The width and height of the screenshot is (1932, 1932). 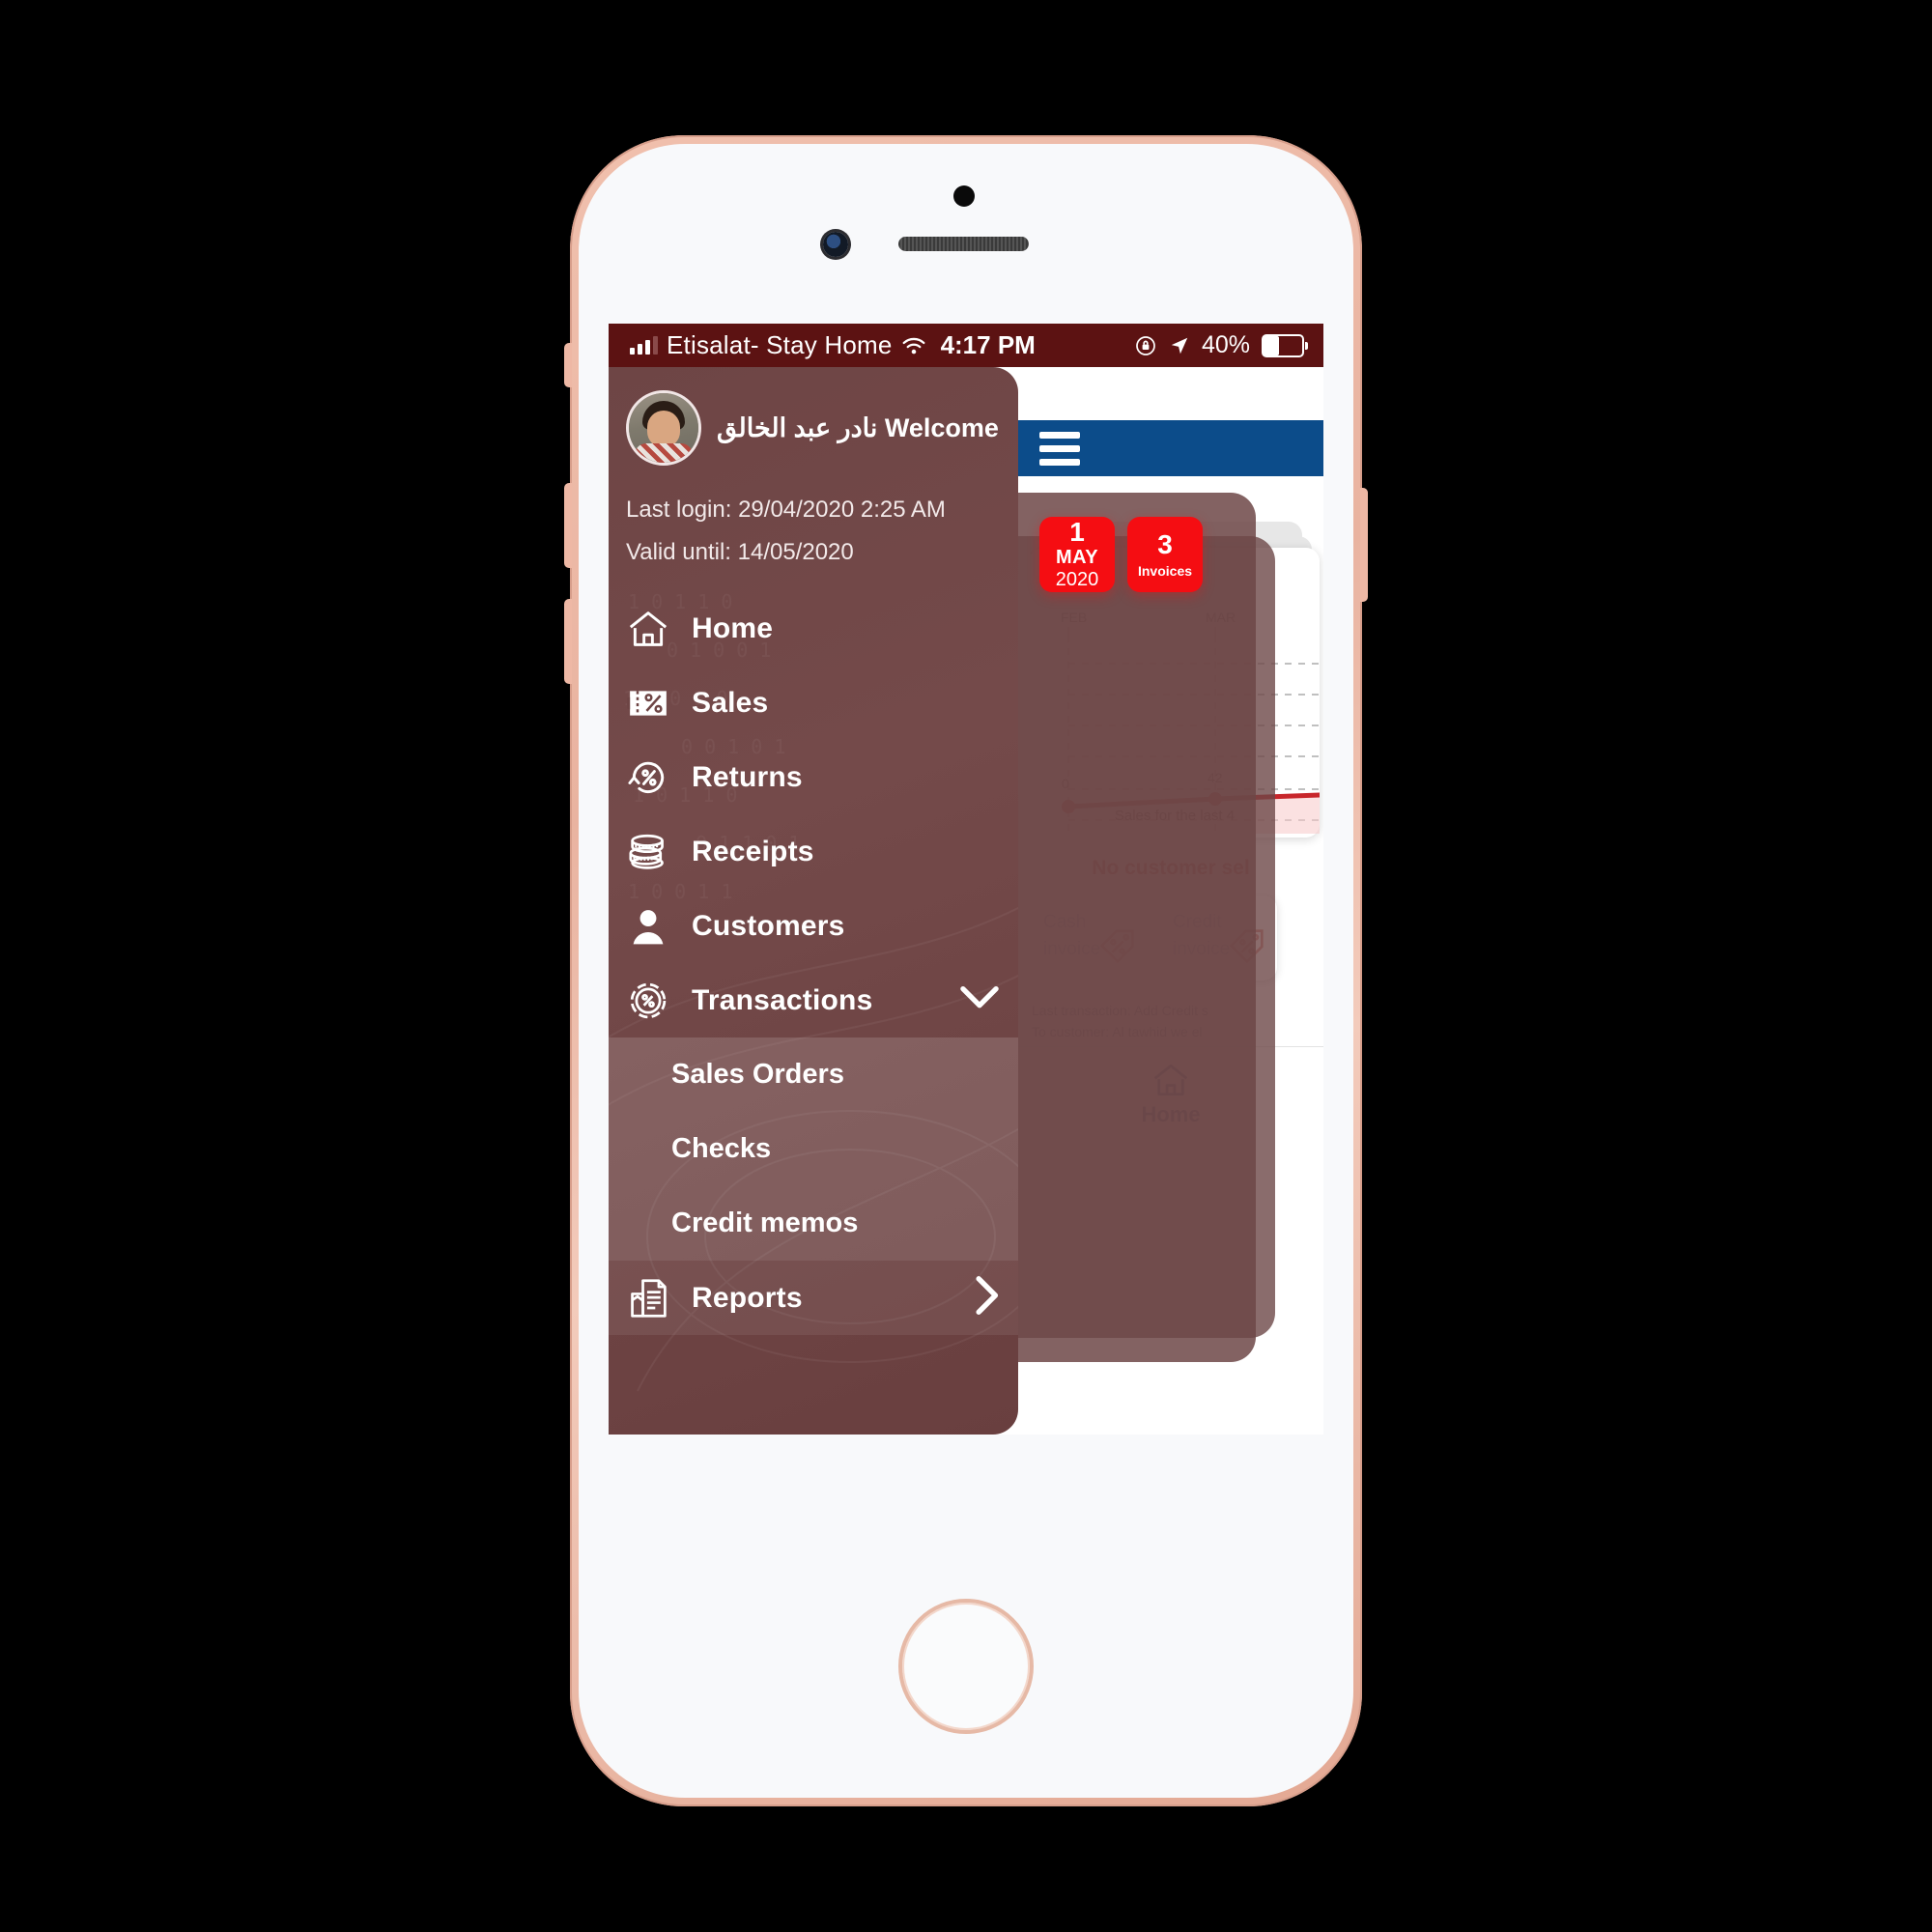 I want to click on status-clock: 4:17 PM, so click(x=988, y=344).